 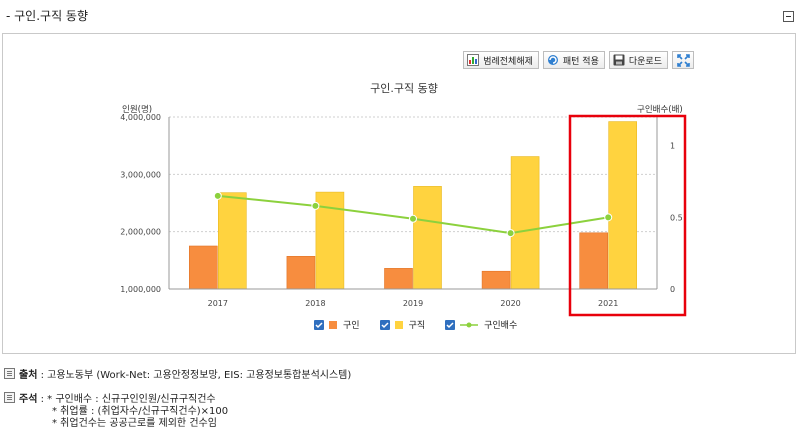 I want to click on download-button: 다운로드, so click(x=638, y=60).